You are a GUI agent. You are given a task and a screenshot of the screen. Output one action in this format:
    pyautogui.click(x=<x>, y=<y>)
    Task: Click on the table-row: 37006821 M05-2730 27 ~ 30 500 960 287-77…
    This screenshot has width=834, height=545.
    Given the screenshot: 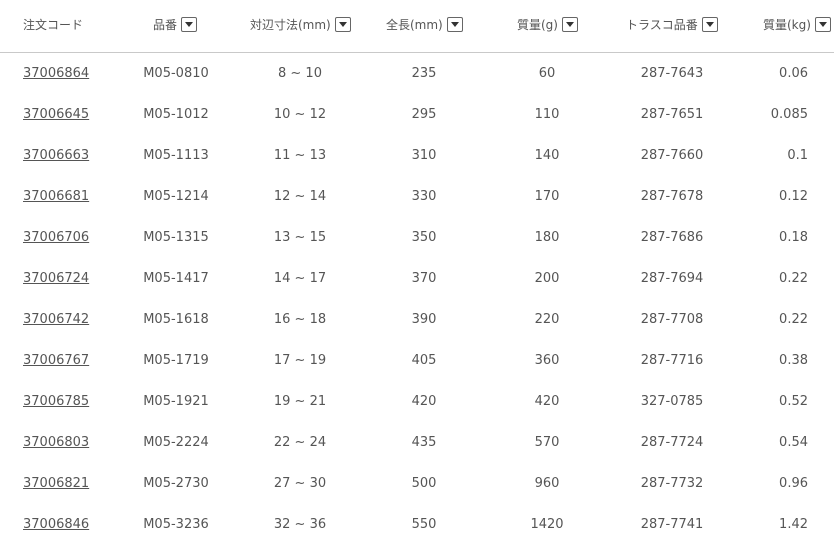 What is the action you would take?
    pyautogui.click(x=417, y=483)
    